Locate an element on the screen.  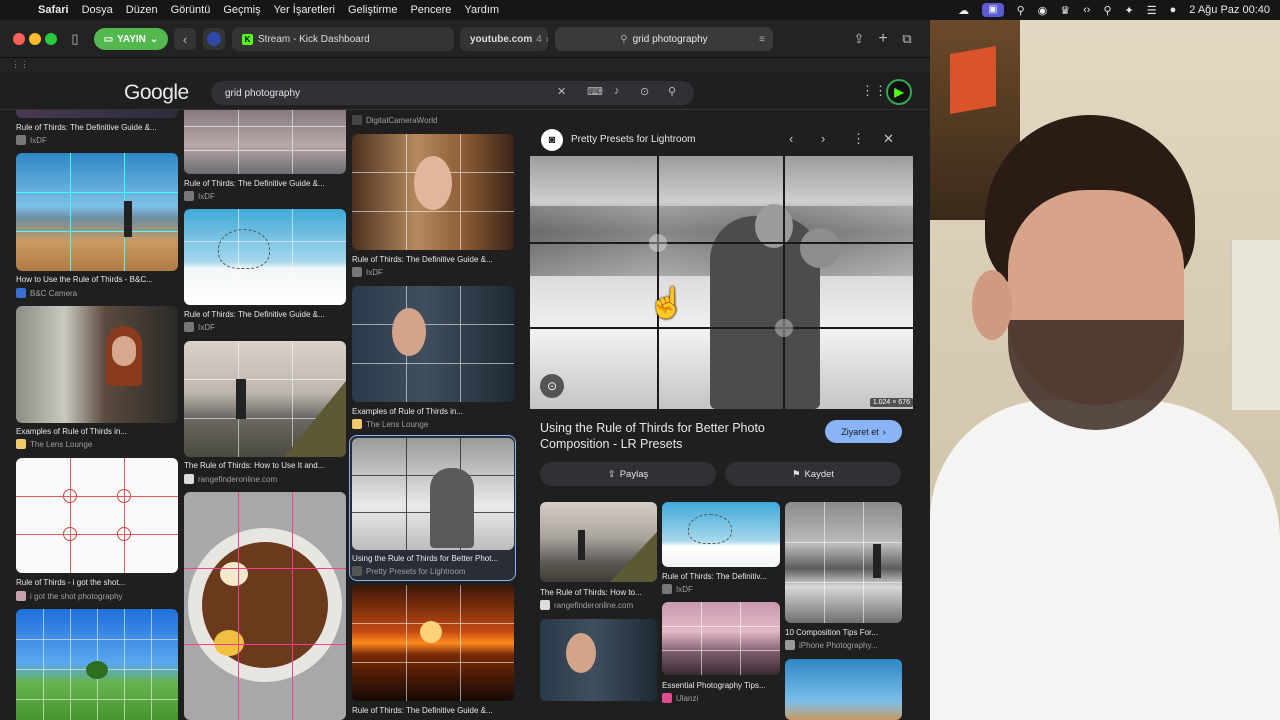
sparkle-icon: ✦ is located at coordinates (1129, 10).